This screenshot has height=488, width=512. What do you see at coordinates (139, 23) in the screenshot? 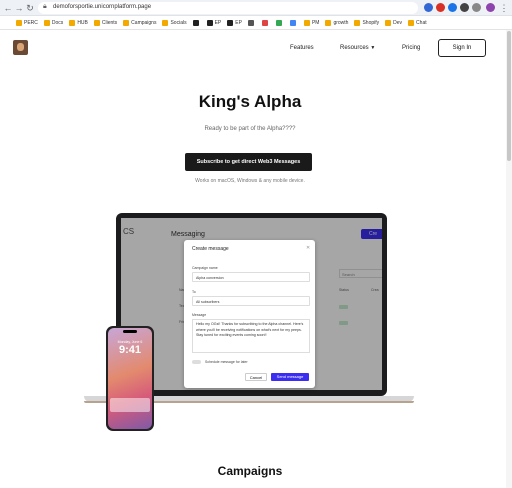
I see `bookmark: Campaigns` at bounding box center [139, 23].